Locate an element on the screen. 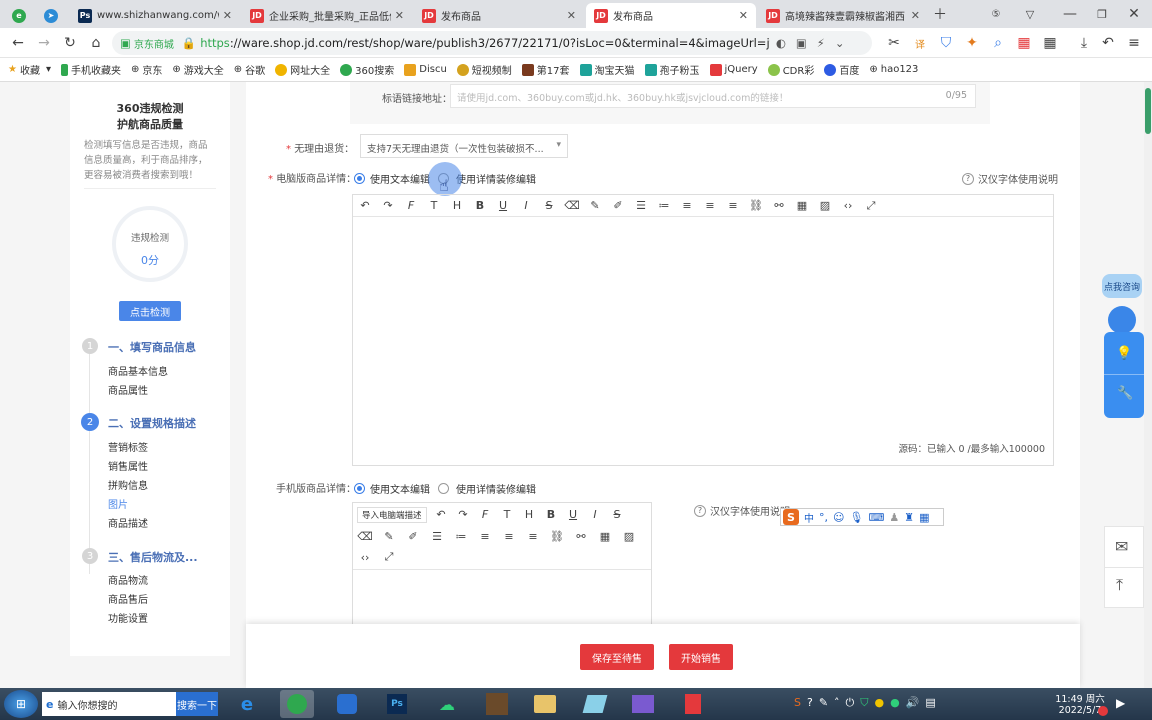  scissors-icon: ✂ is located at coordinates (894, 43).